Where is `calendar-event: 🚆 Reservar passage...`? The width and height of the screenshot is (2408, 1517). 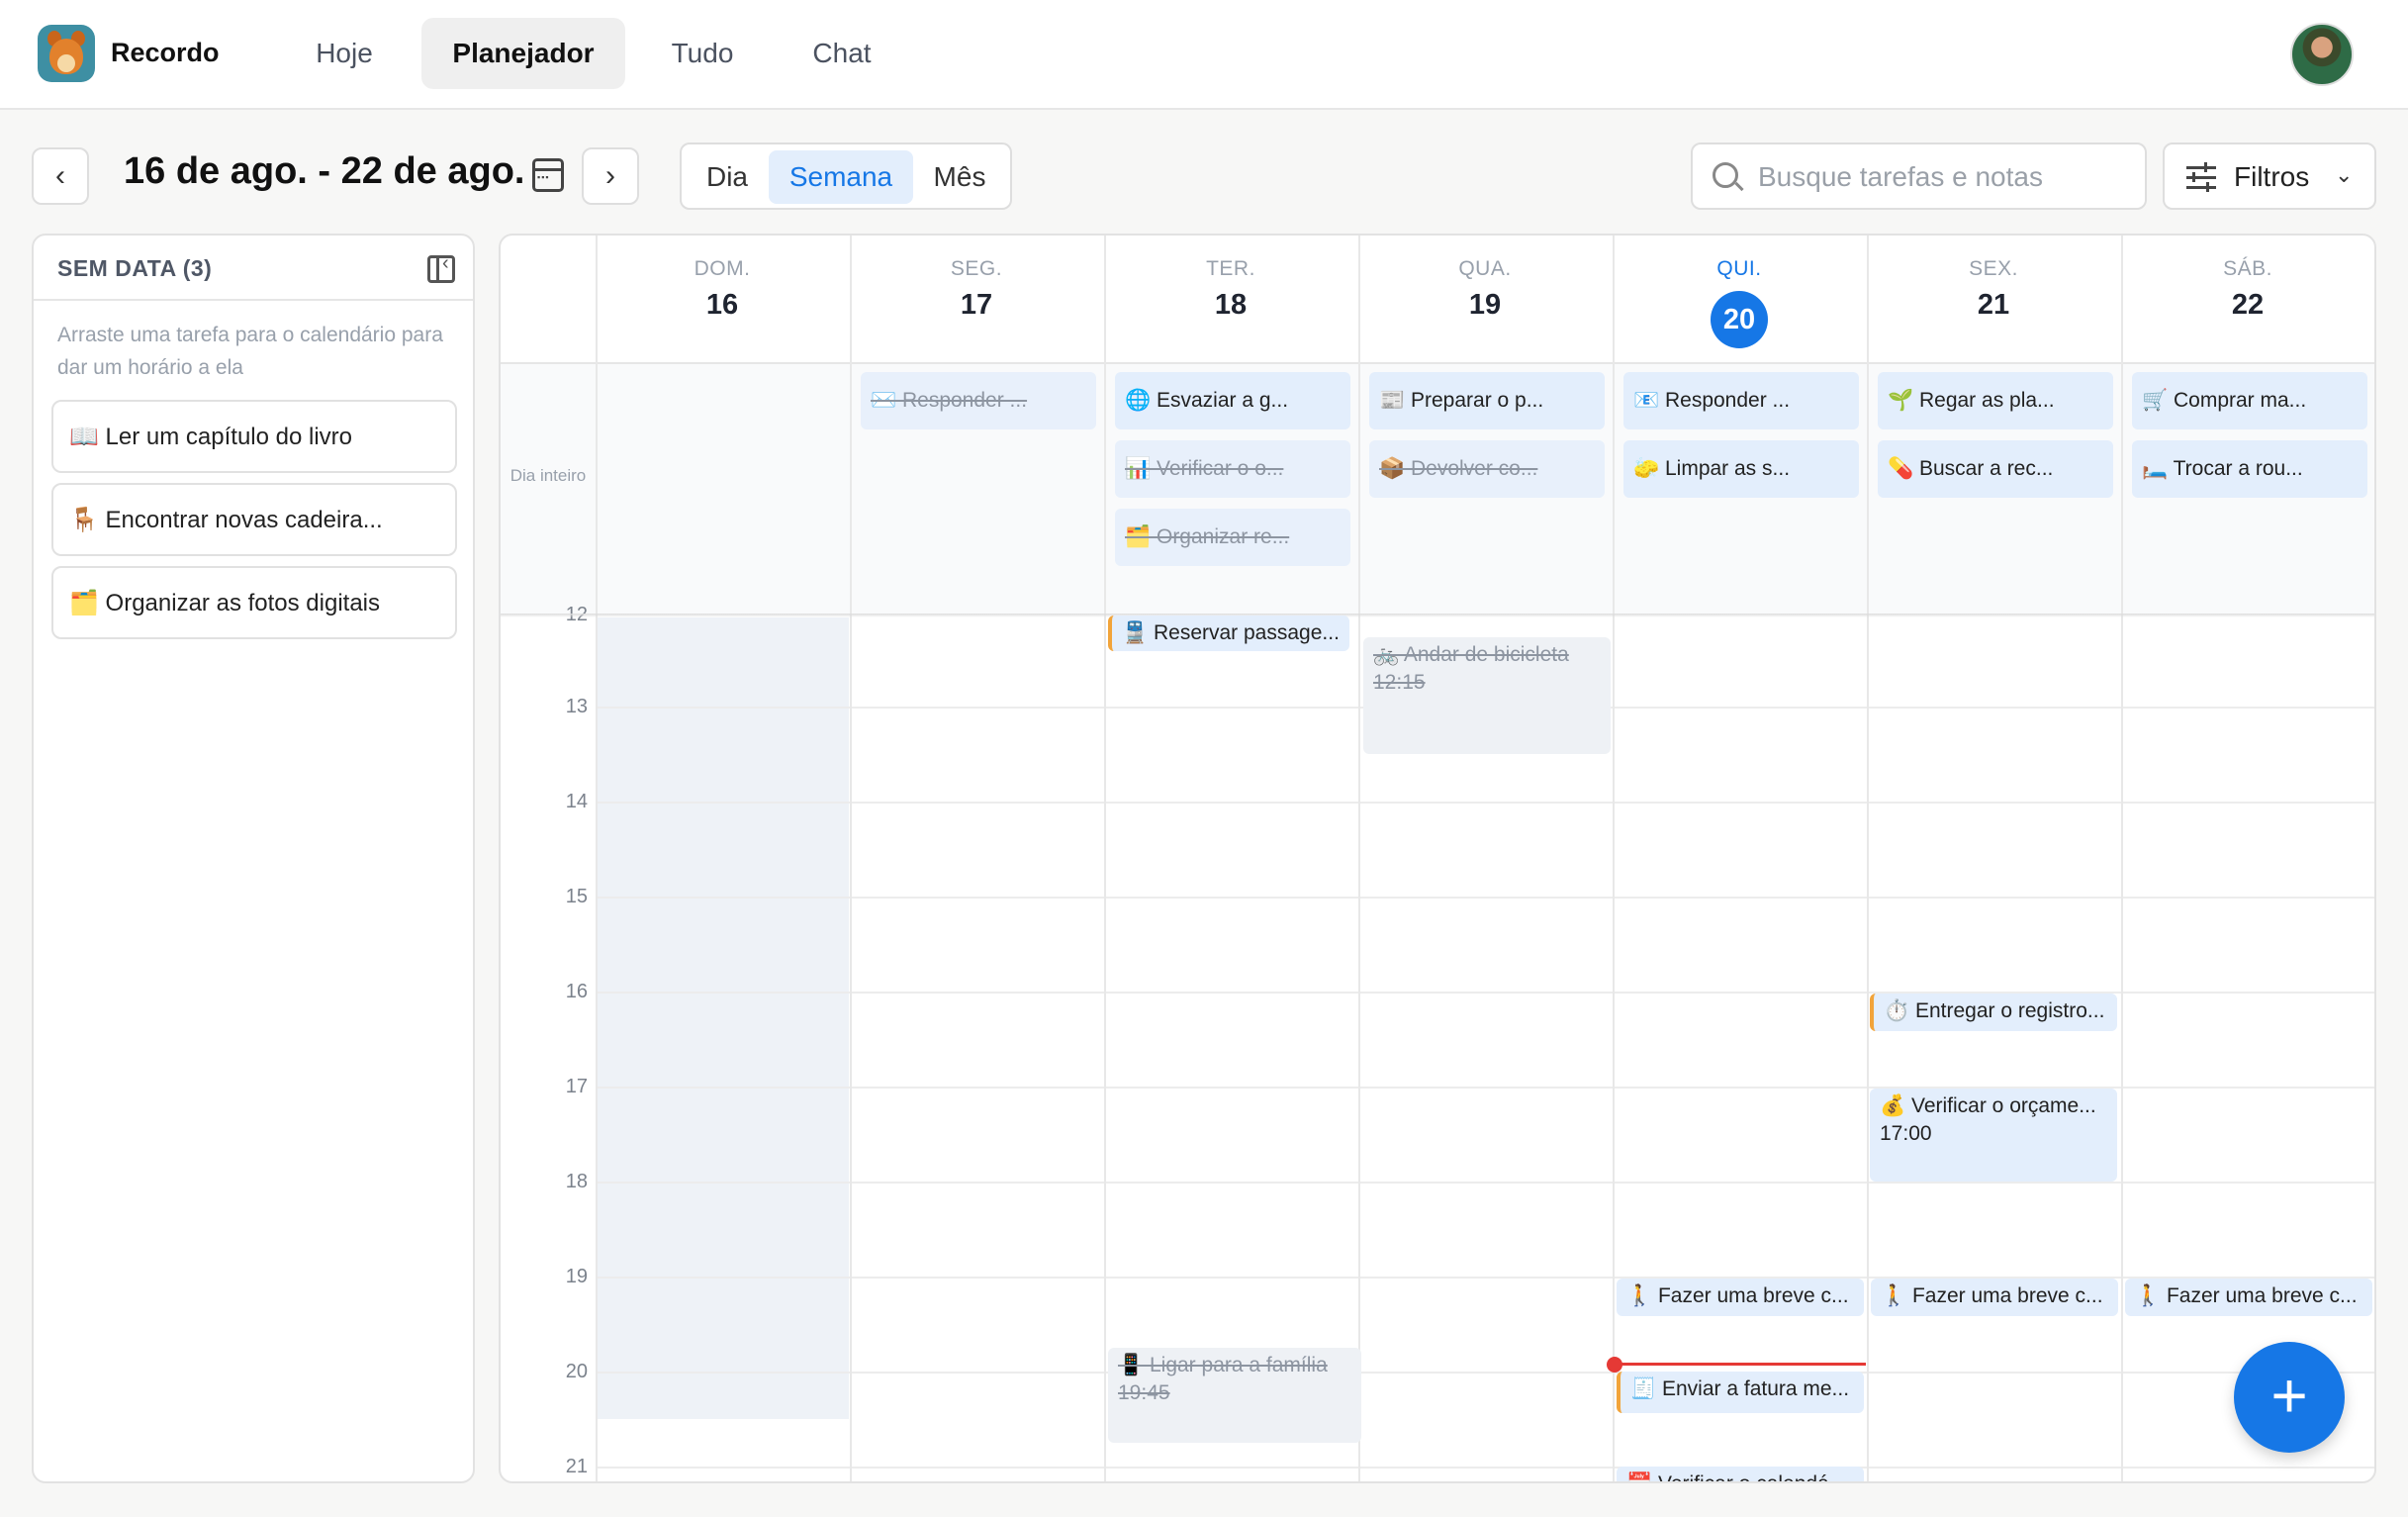
calendar-event: 🚆 Reservar passage... is located at coordinates (1228, 633).